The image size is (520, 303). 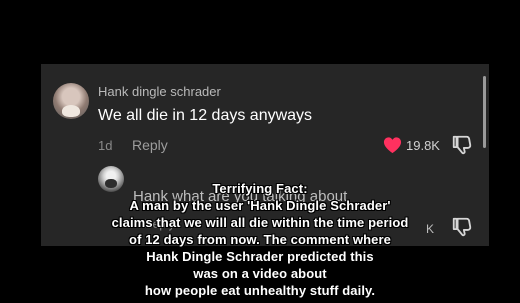 What do you see at coordinates (260, 205) in the screenshot?
I see `caption-line: A man by the user 'Hank Dingle Schrader'` at bounding box center [260, 205].